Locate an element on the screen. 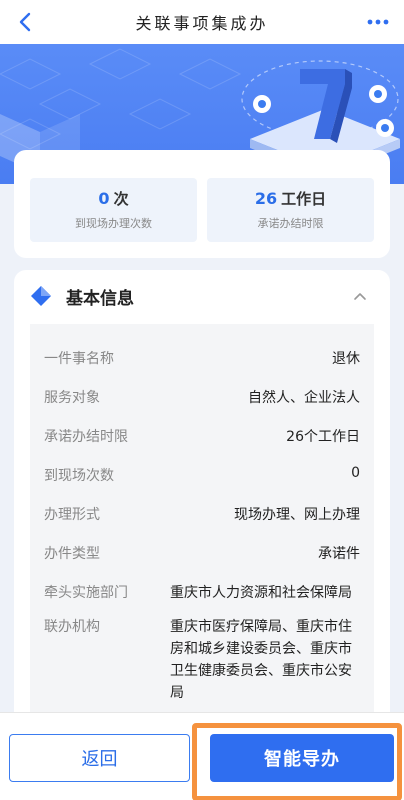 This screenshot has width=404, height=800. smart-guide-button: 智能导办 is located at coordinates (302, 758).